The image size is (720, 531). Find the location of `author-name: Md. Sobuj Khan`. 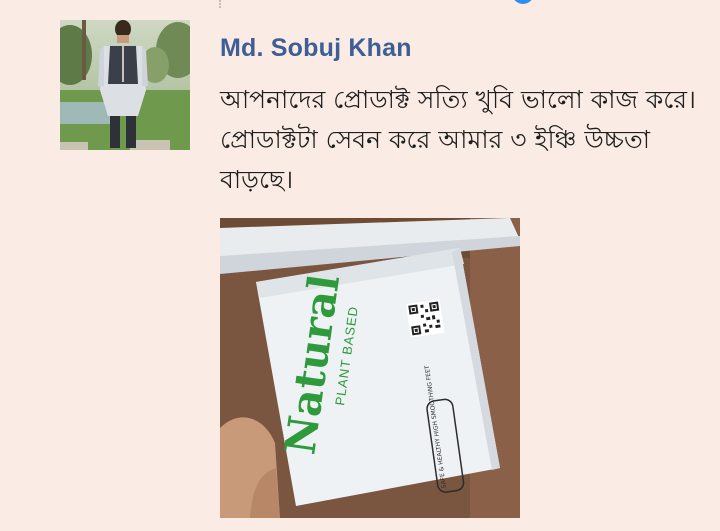

author-name: Md. Sobuj Khan is located at coordinates (316, 48).